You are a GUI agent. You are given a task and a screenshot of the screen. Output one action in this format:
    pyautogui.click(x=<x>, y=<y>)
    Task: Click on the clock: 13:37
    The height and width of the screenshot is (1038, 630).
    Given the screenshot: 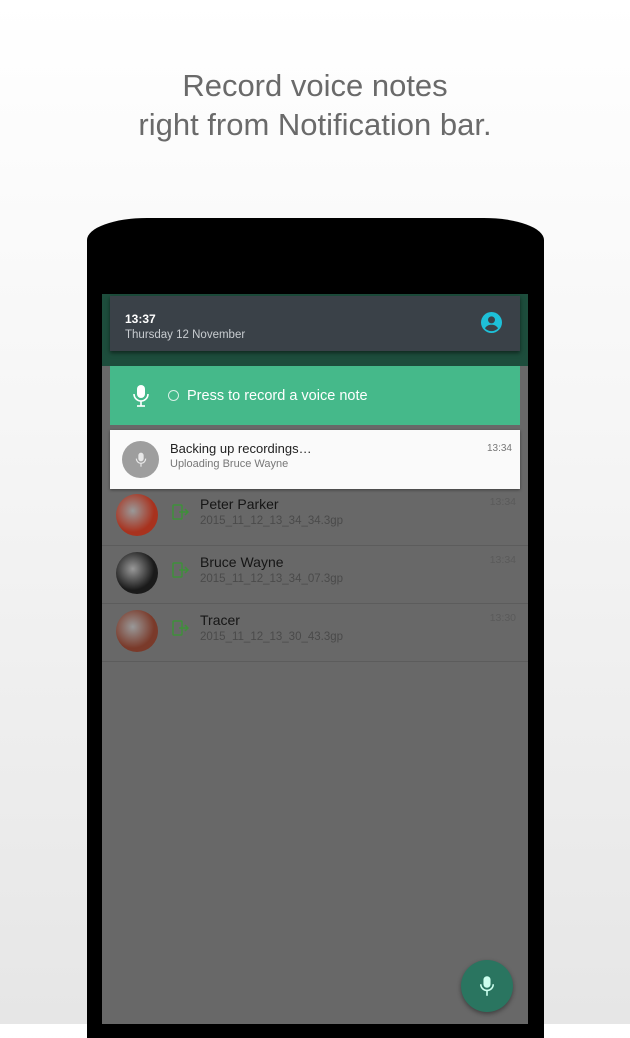 What is the action you would take?
    pyautogui.click(x=140, y=319)
    